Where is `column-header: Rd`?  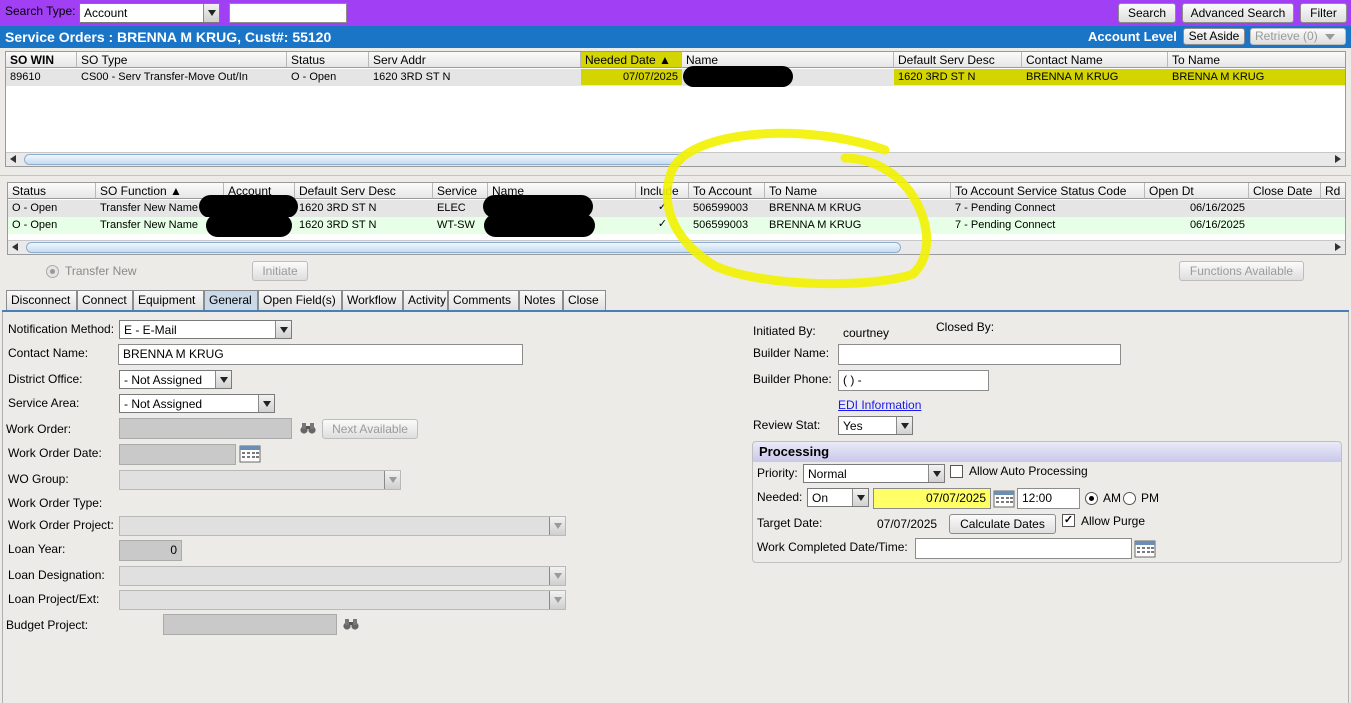
column-header: Rd is located at coordinates (1333, 191).